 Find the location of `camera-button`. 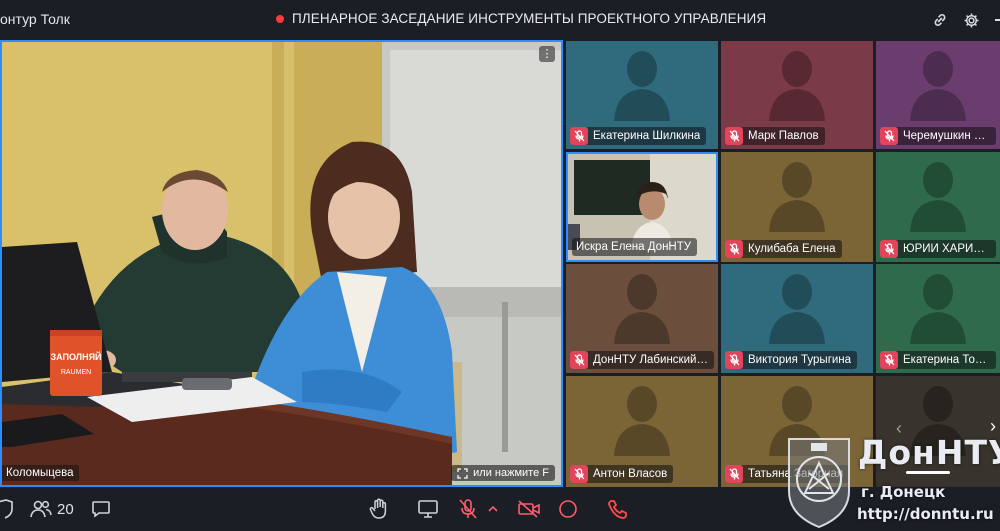

camera-button is located at coordinates (529, 509).